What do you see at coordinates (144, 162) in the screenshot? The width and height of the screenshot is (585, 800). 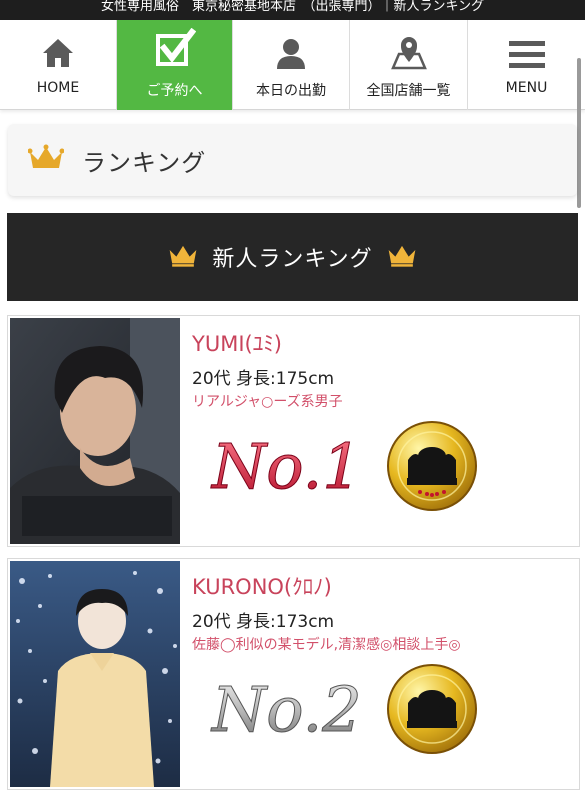 I see `section-title: ランキング` at bounding box center [144, 162].